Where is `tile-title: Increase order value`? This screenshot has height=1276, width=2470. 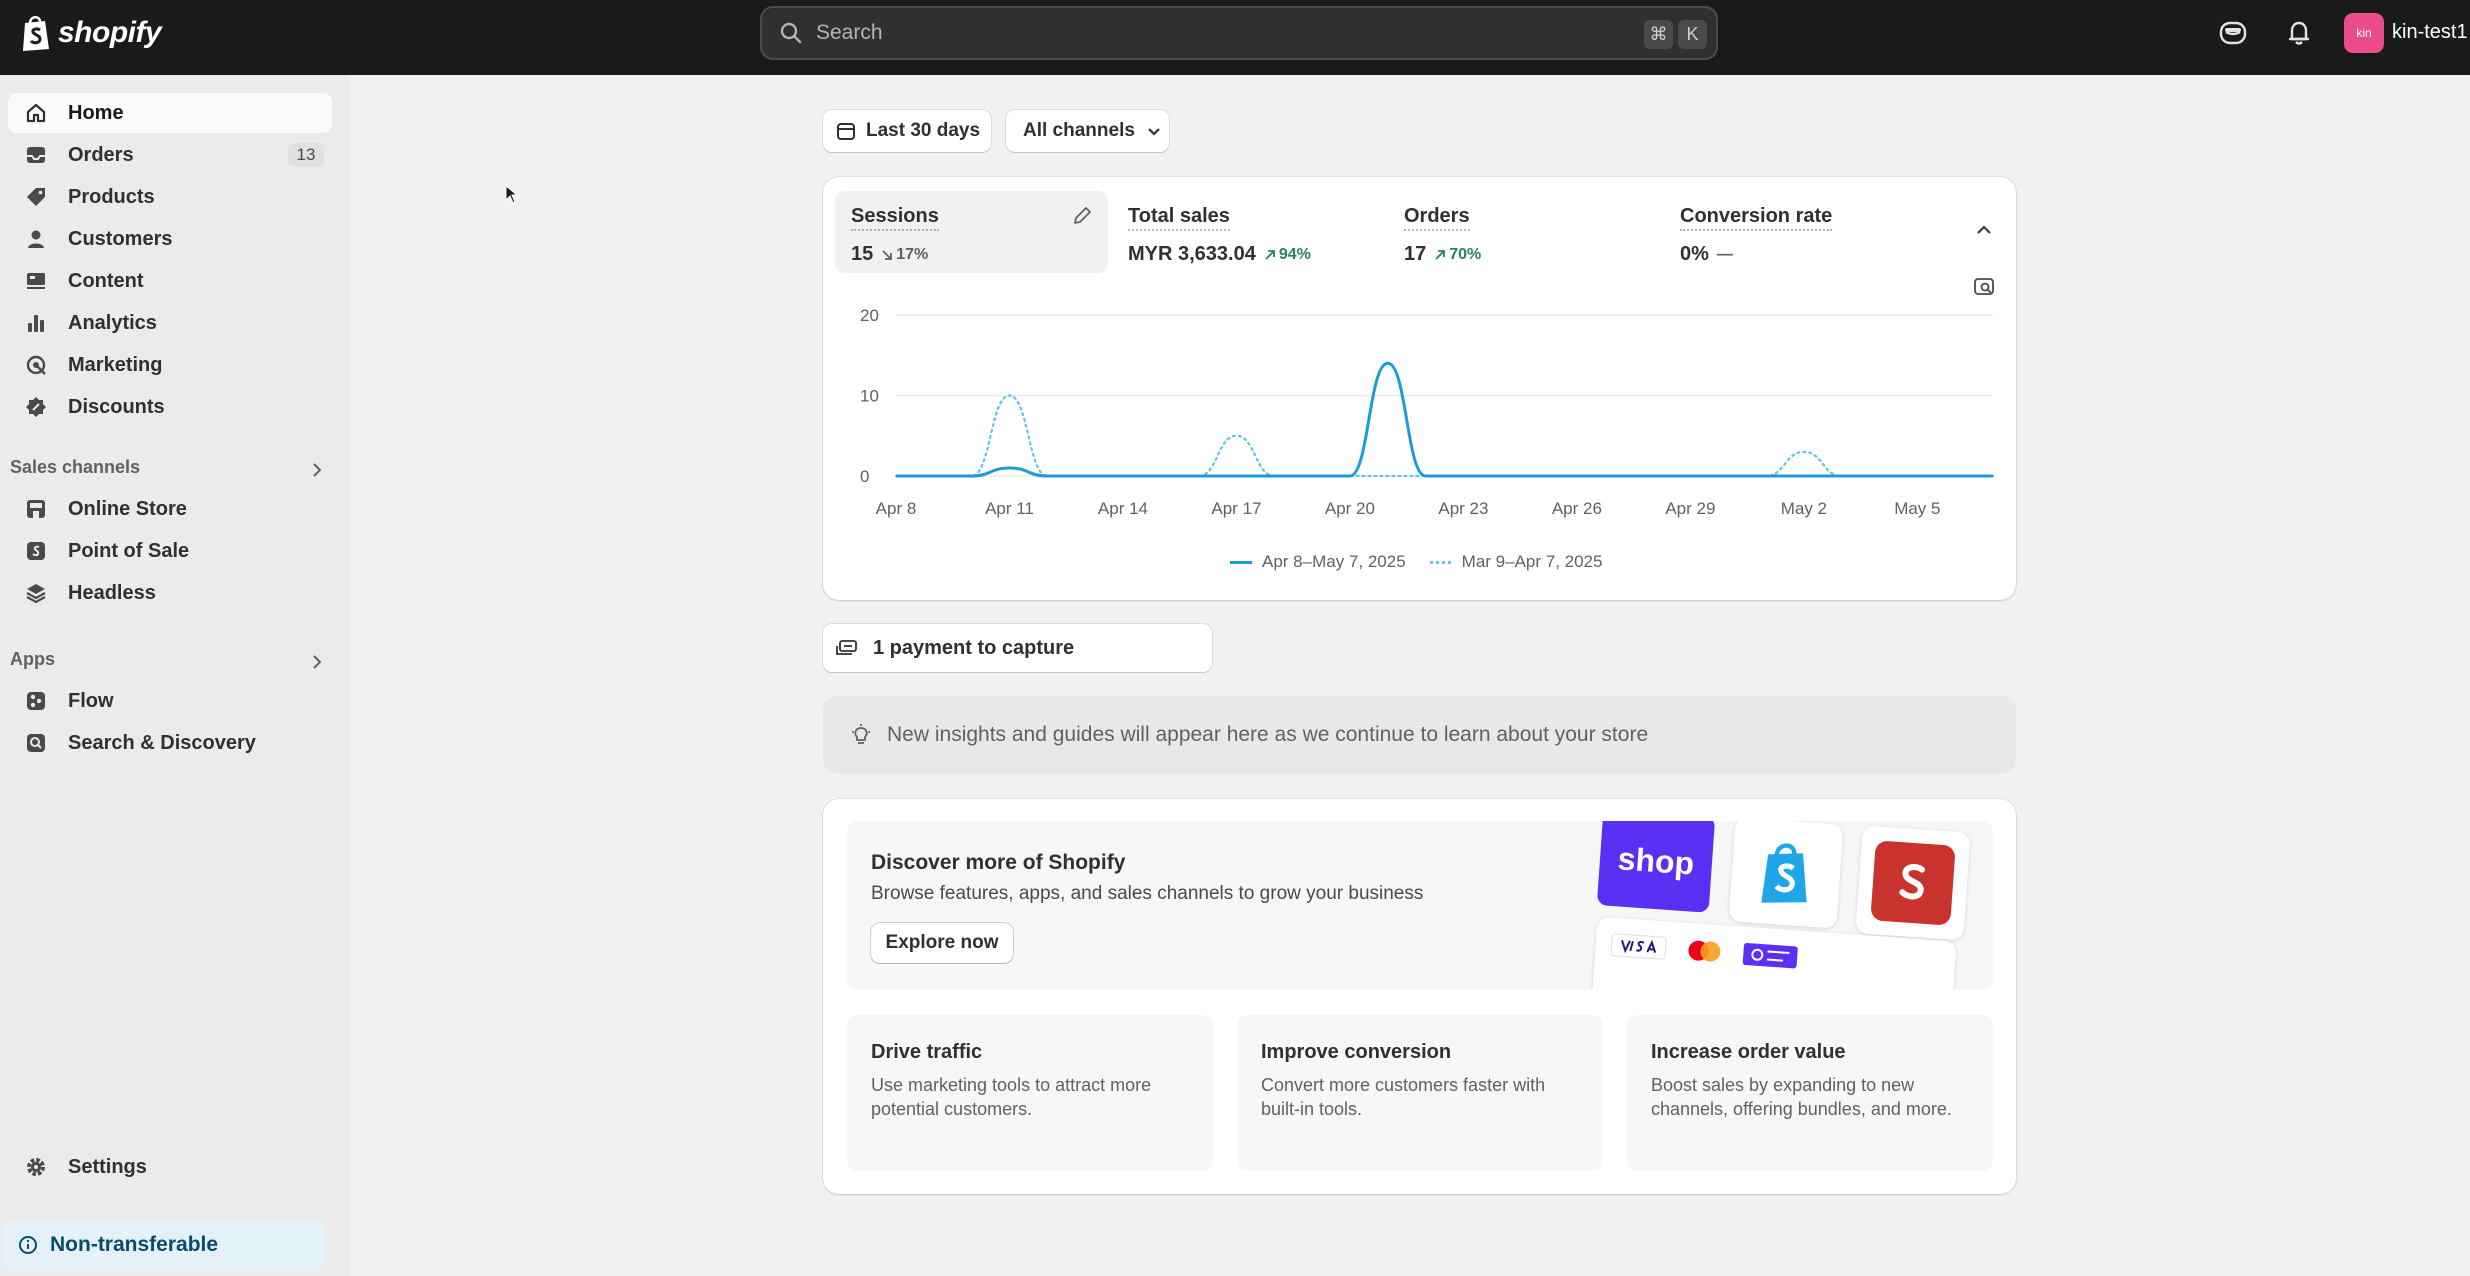 tile-title: Increase order value is located at coordinates (1748, 1052).